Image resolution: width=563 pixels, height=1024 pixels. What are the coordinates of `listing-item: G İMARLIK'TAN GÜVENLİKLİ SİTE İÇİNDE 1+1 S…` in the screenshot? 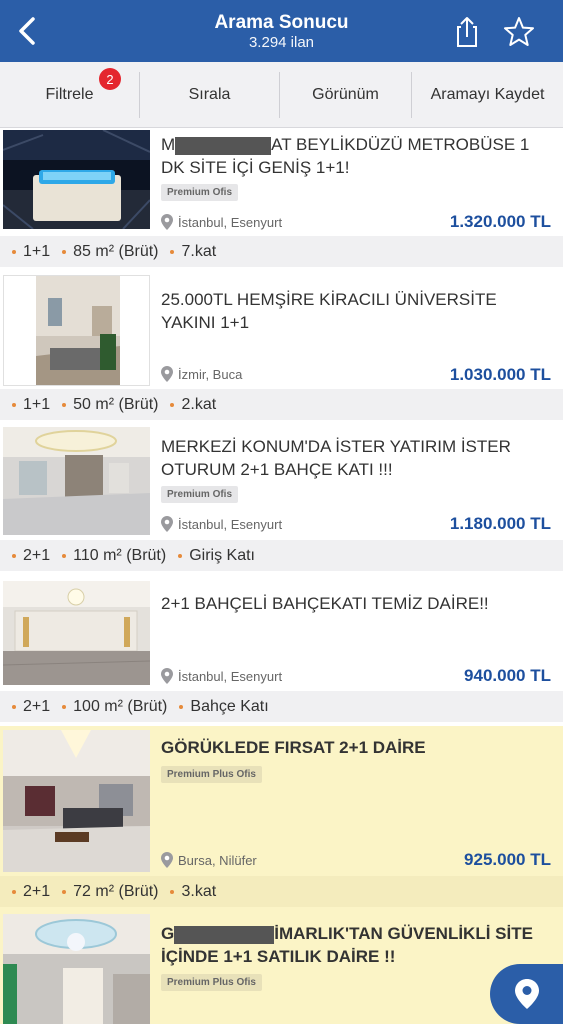 It's located at (281, 967).